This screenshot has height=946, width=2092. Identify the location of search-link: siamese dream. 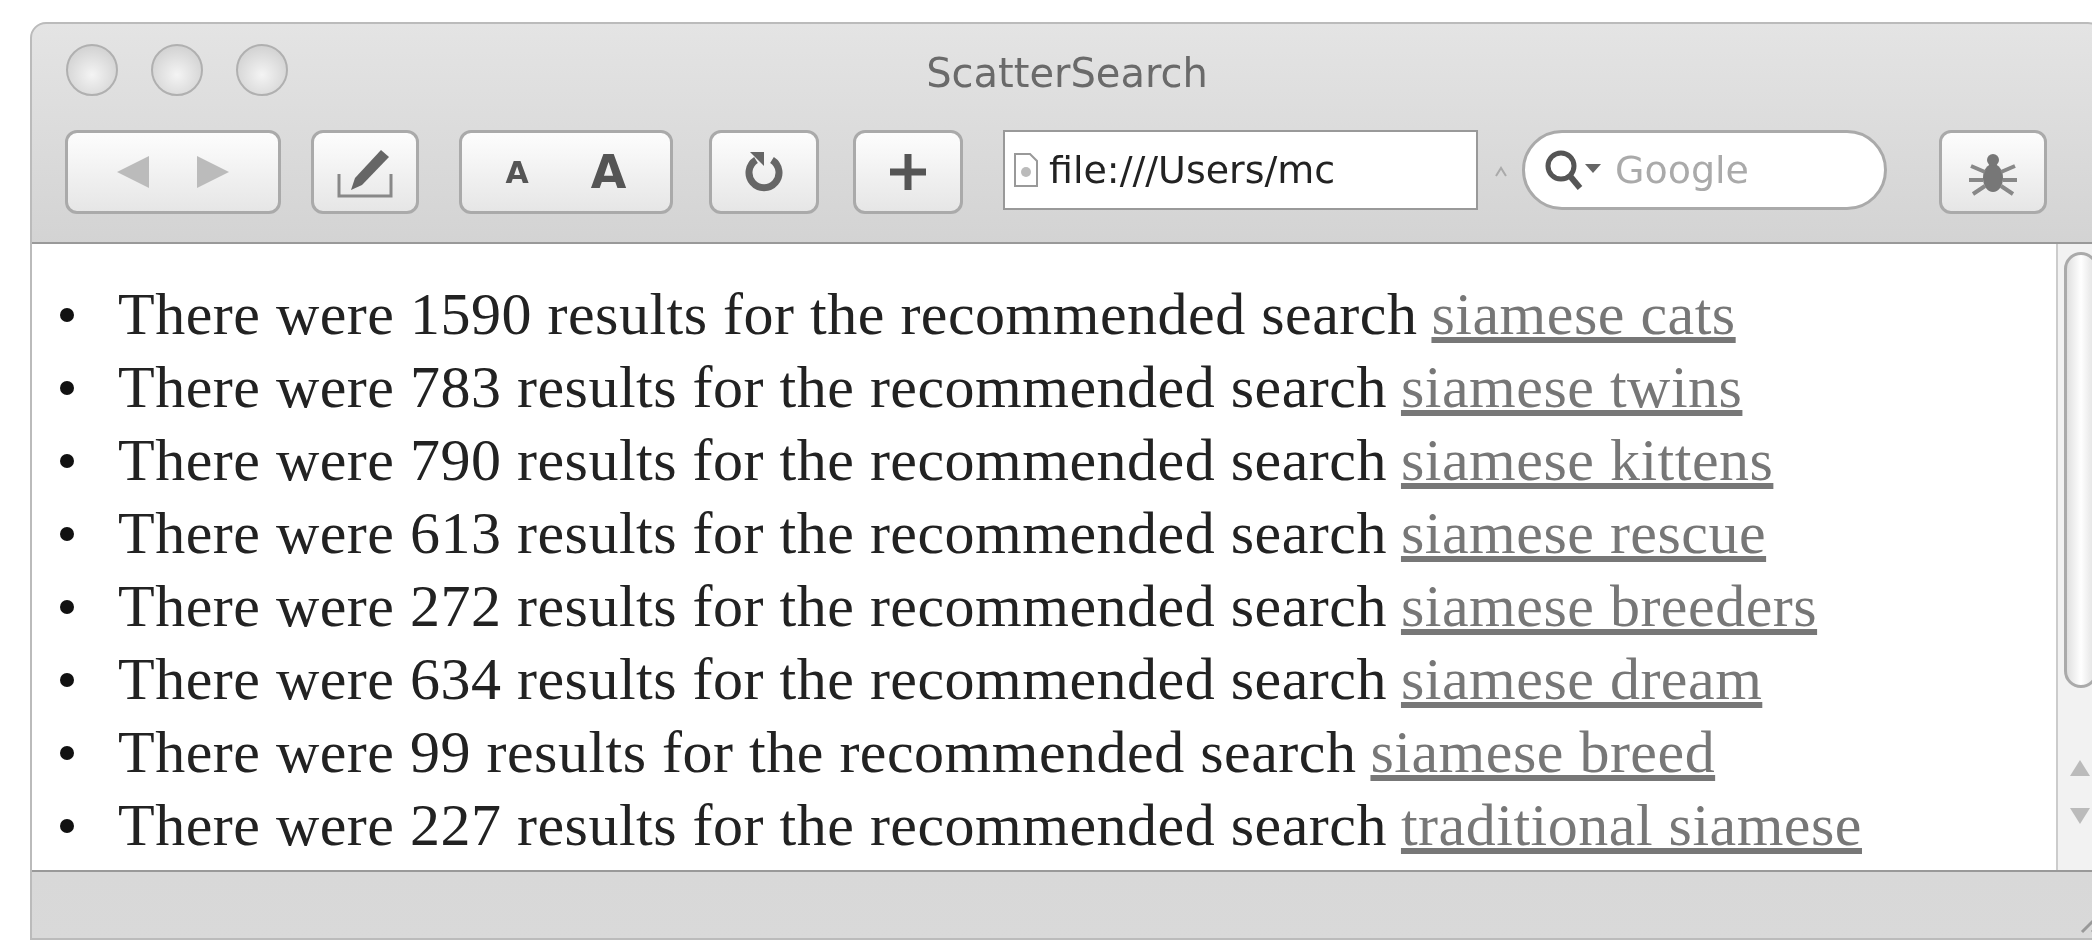
(1581, 679).